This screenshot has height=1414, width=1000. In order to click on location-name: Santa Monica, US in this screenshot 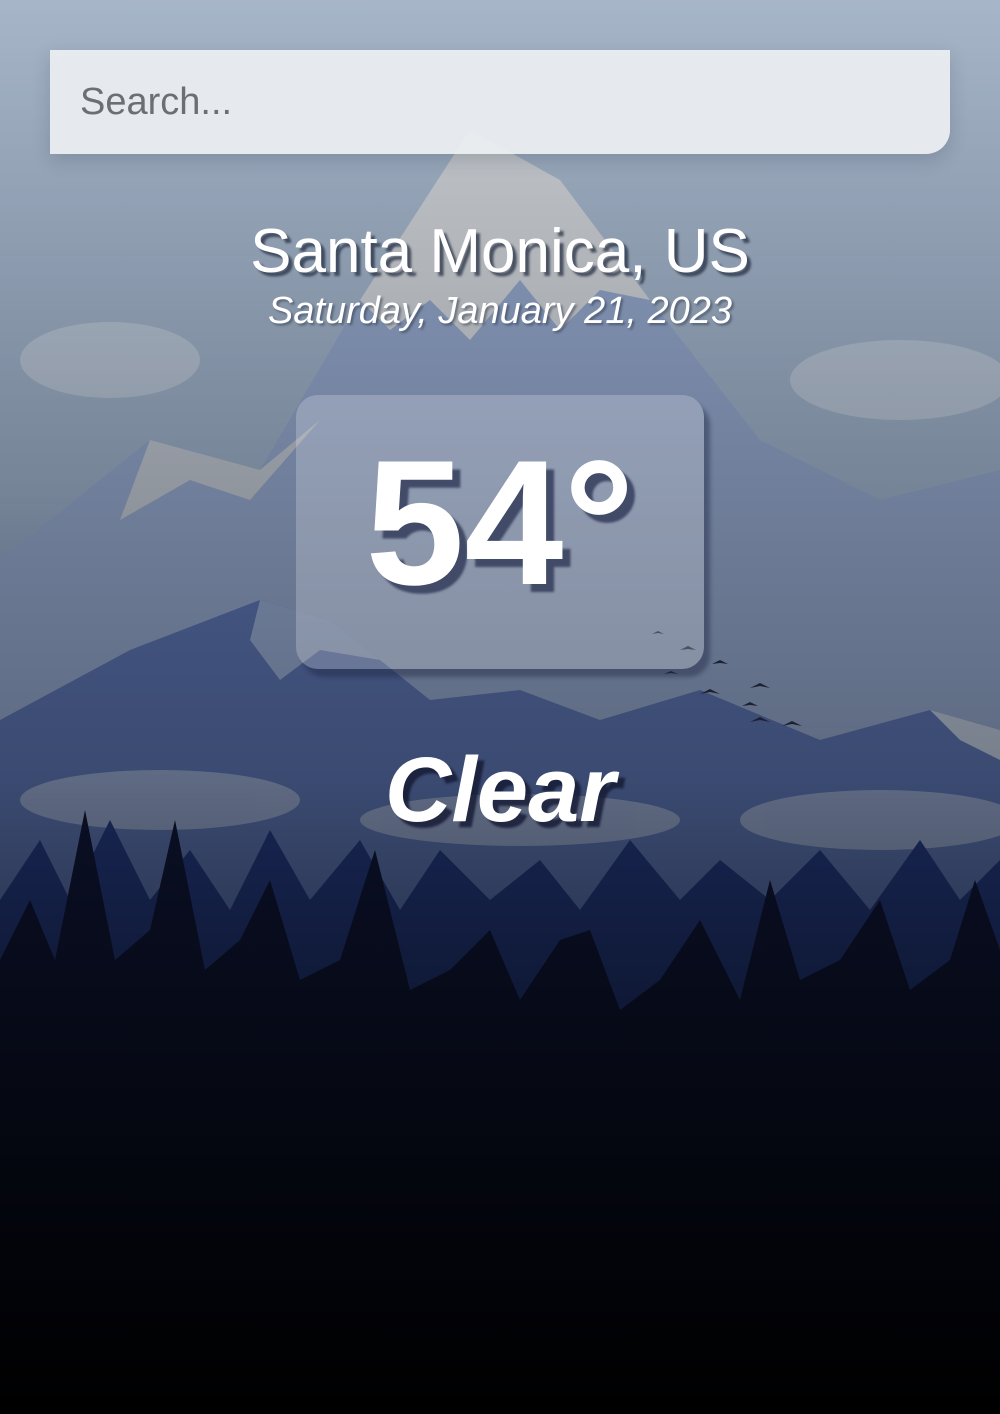, I will do `click(500, 251)`.